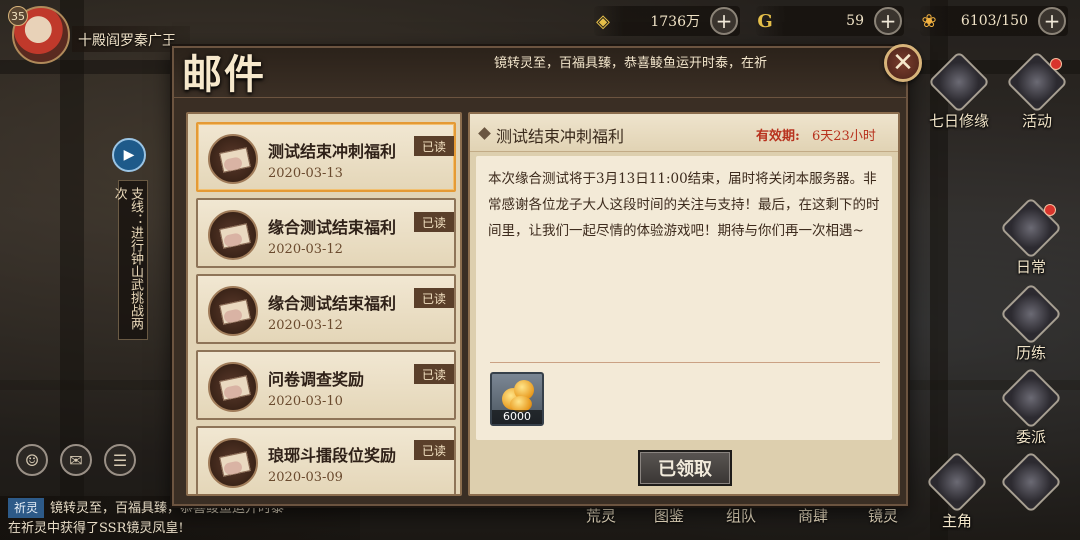  Describe the element at coordinates (120, 460) in the screenshot. I see `notes-icon: ☰` at that location.